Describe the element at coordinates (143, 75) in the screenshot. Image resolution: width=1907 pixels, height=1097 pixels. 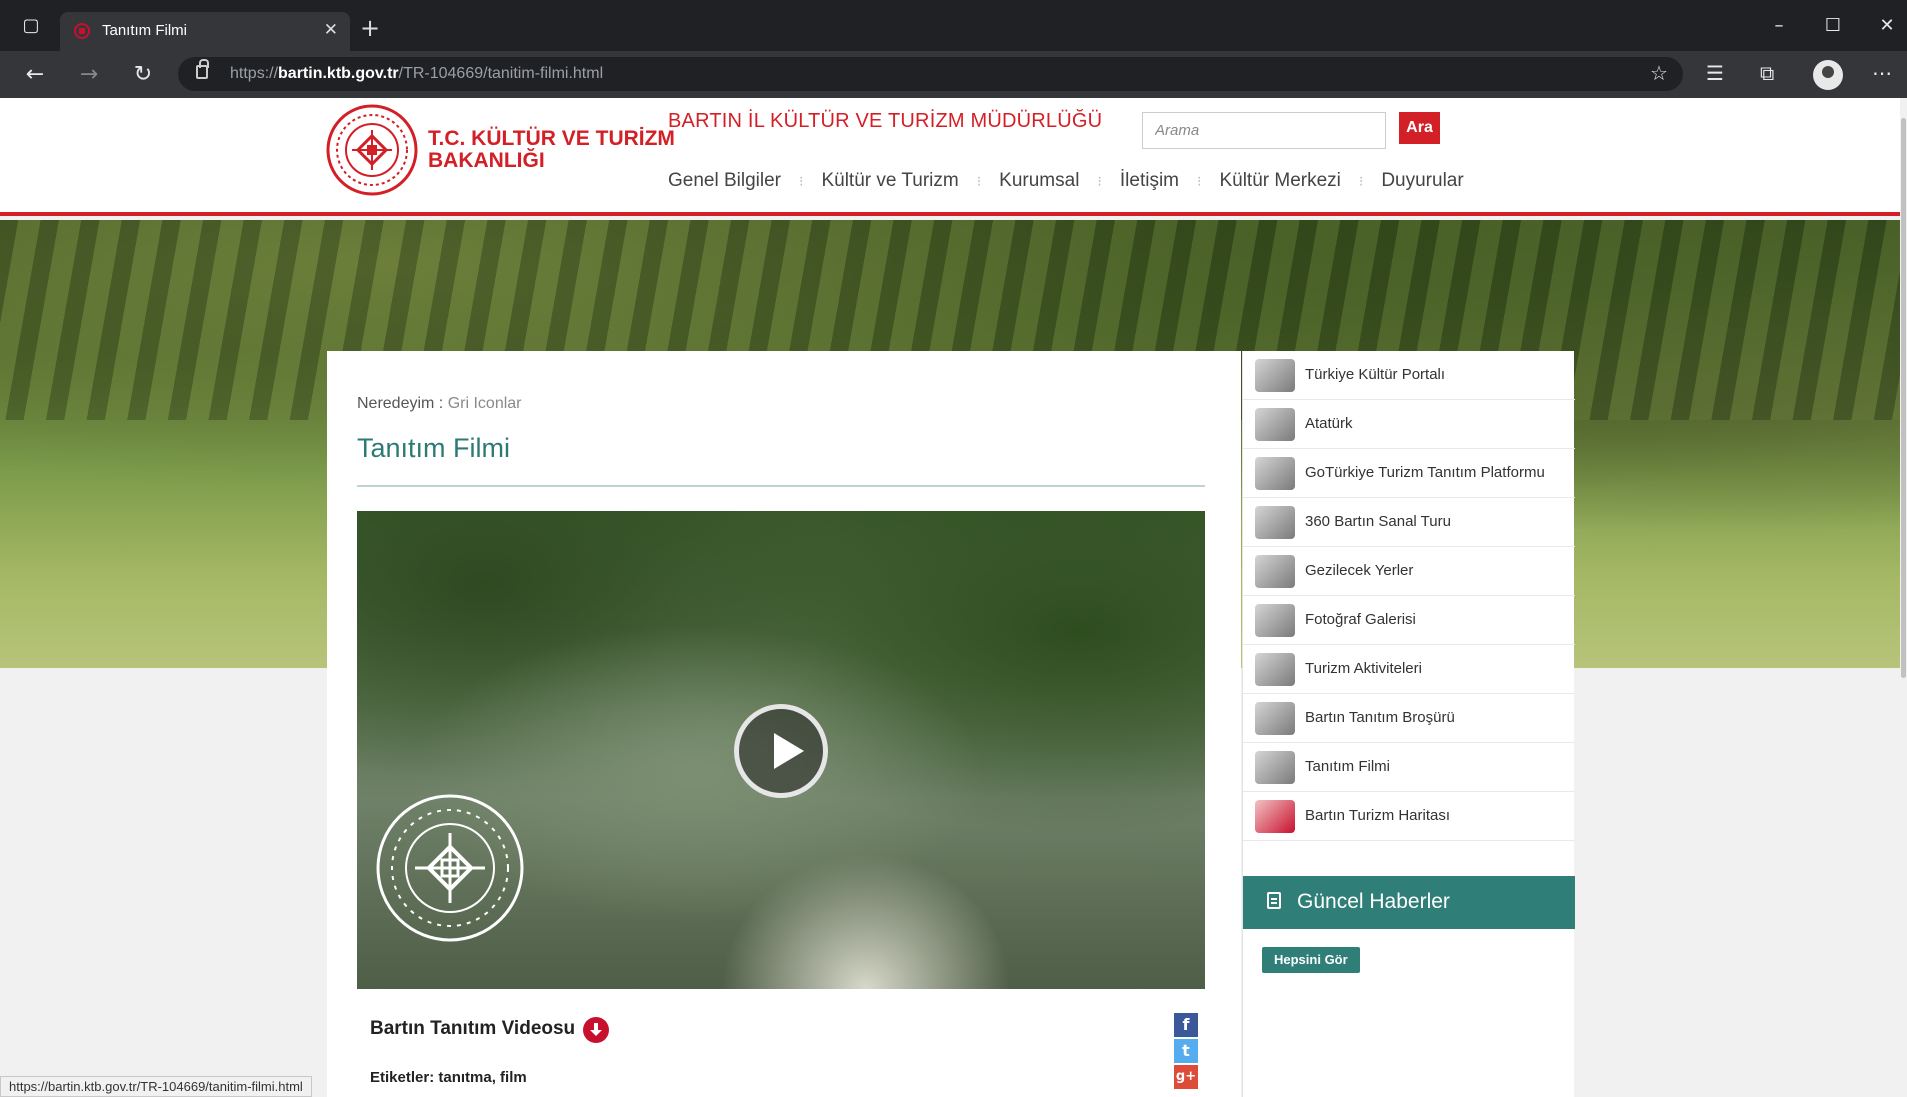
I see `reload-icon: ↻` at that location.